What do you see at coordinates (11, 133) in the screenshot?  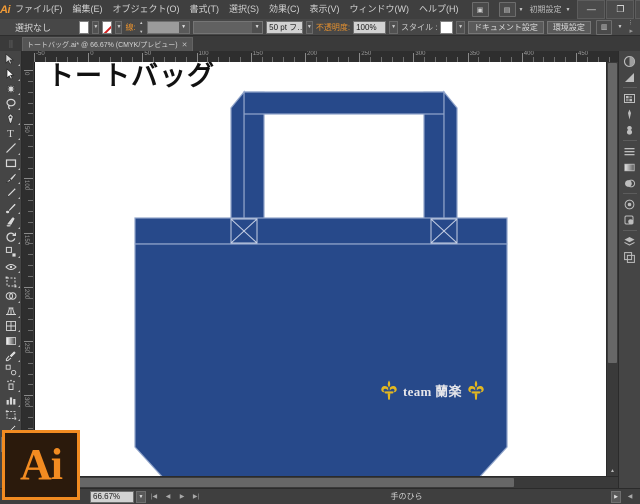 I see `tool-type: T` at bounding box center [11, 133].